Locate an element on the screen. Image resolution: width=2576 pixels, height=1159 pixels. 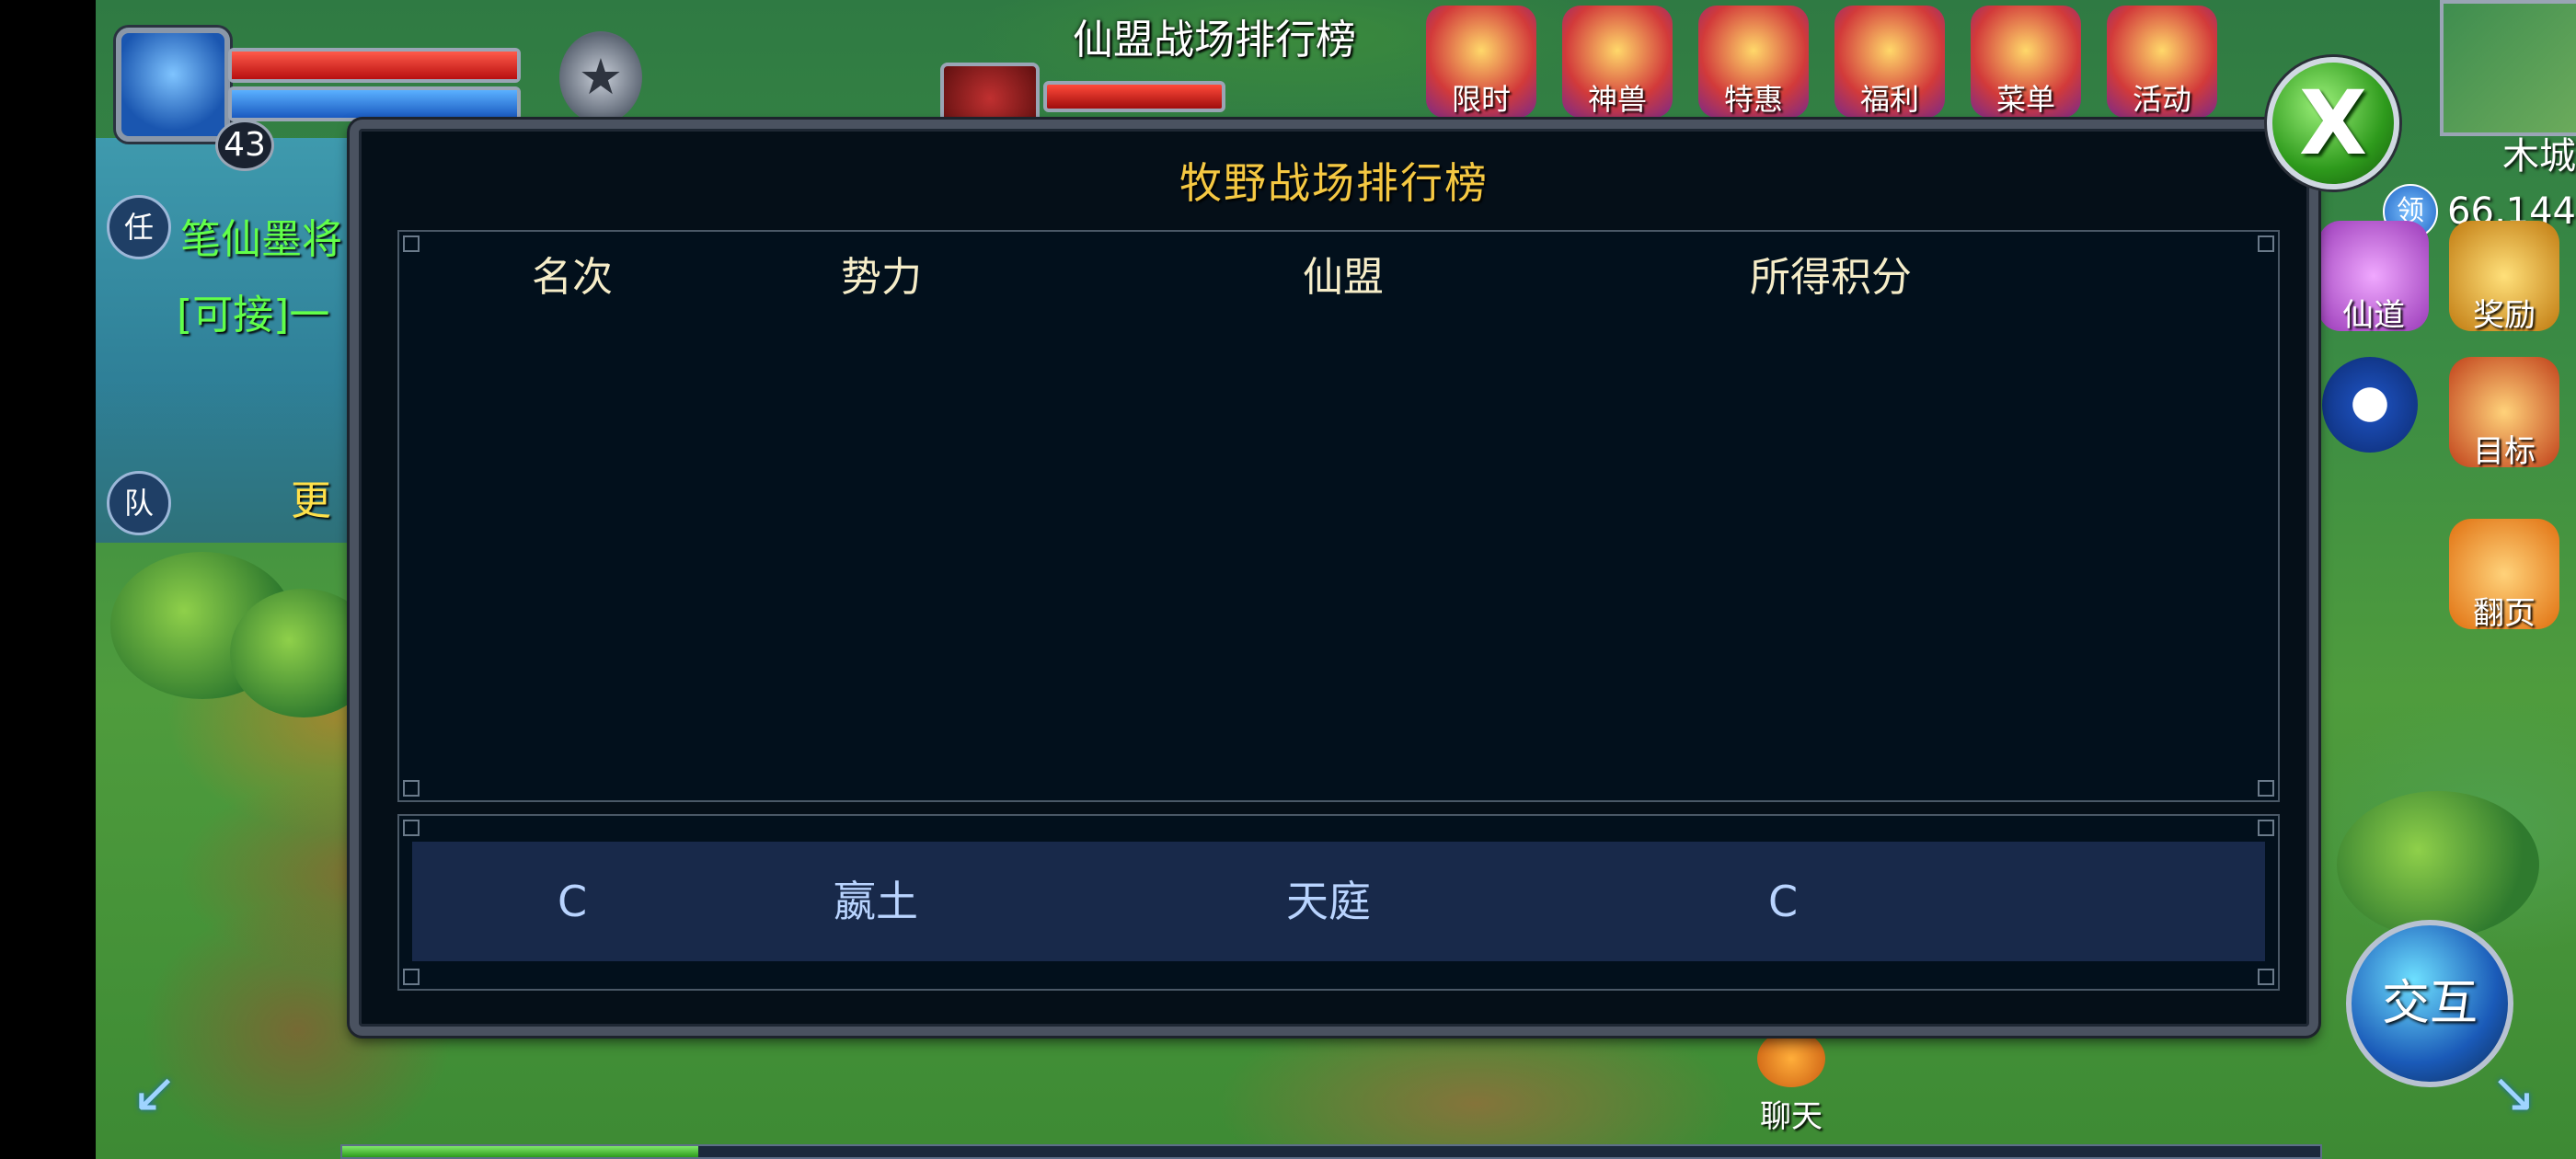
quest-subtitle: [可接]一 is located at coordinates (253, 310).